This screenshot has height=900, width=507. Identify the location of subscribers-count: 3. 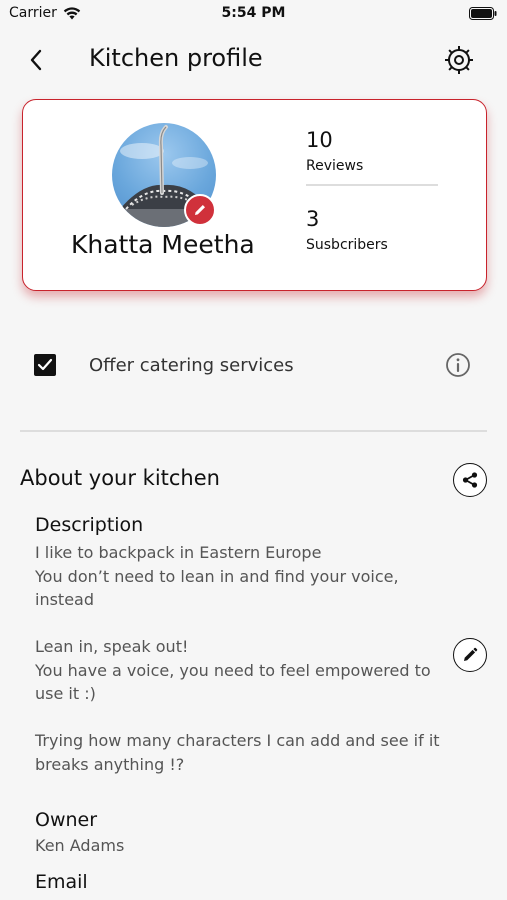
(313, 219).